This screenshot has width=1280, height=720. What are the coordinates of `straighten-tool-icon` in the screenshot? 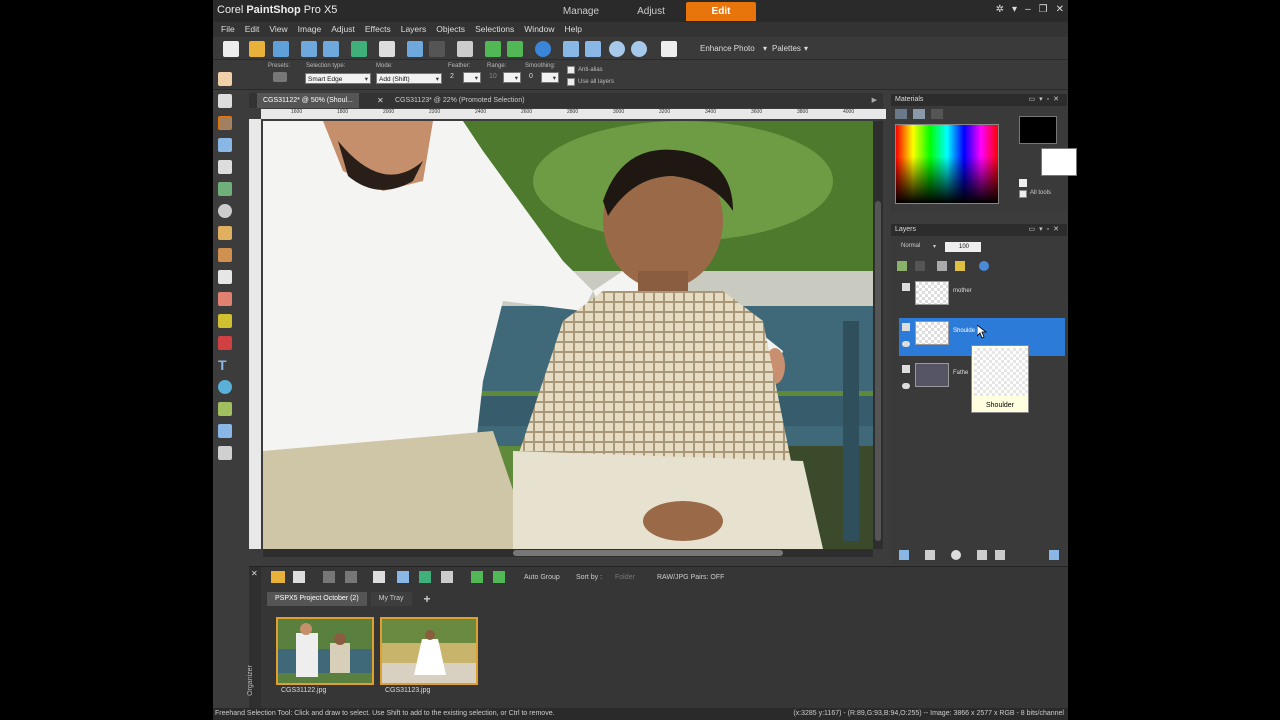 It's located at (225, 189).